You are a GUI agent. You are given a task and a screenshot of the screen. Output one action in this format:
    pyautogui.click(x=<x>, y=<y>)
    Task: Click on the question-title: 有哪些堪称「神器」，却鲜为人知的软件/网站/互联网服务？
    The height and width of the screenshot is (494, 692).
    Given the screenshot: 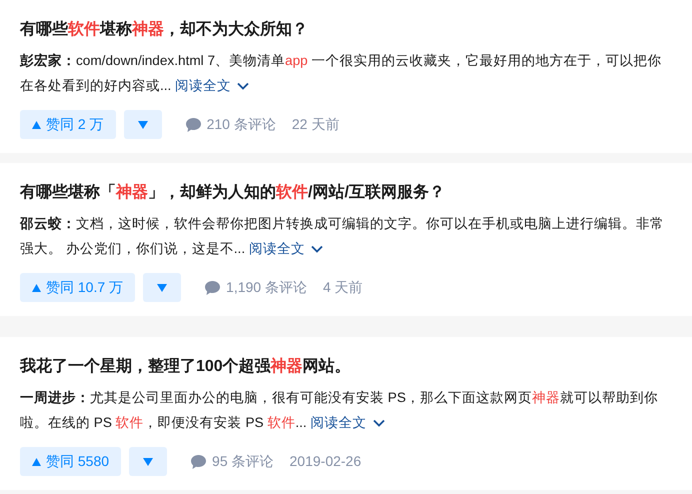 What is the action you would take?
    pyautogui.click(x=346, y=193)
    